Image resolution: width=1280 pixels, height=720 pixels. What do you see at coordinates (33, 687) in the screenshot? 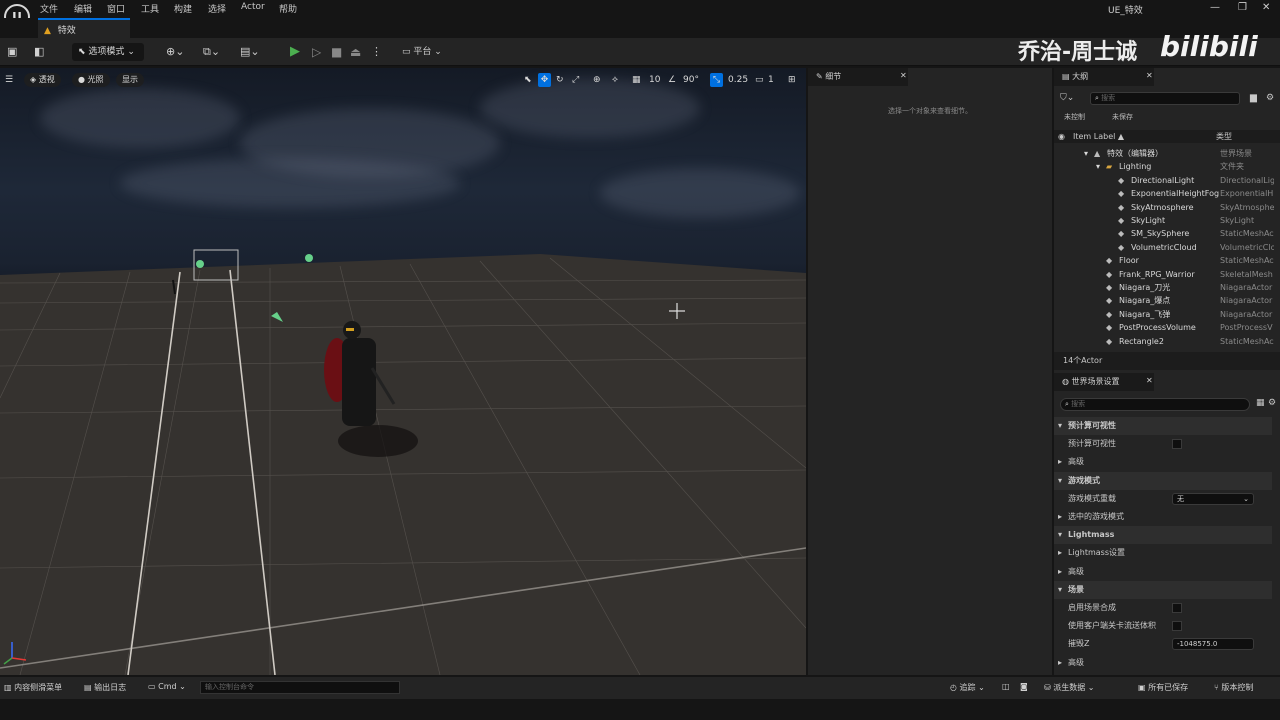
I see `content-drawer-button: ▥ 内容侧滑菜单` at bounding box center [33, 687].